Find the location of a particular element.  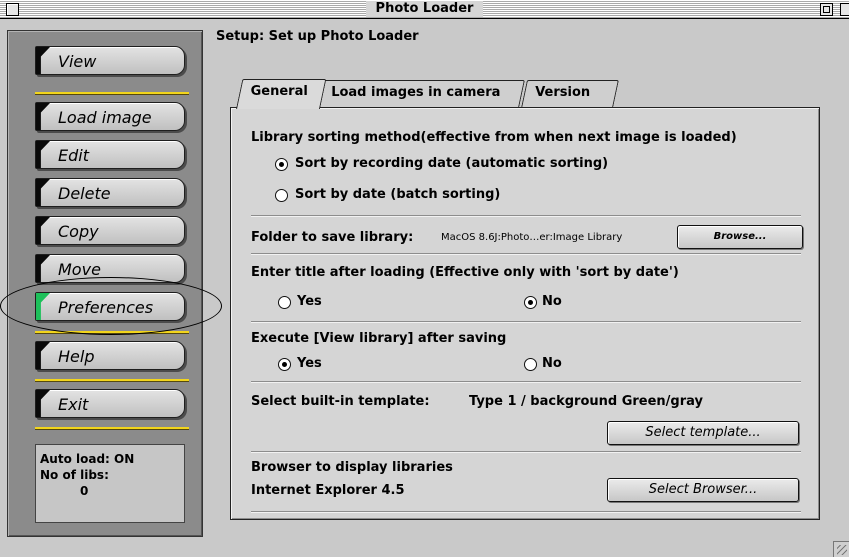

load-image-button: Load image is located at coordinates (110, 116).